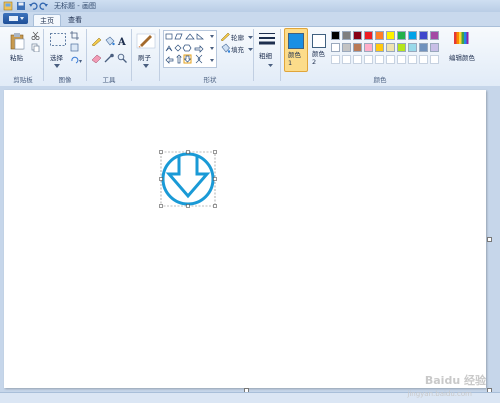 Image resolution: width=500 pixels, height=403 pixels. I want to click on eraser-icon, so click(96, 59).